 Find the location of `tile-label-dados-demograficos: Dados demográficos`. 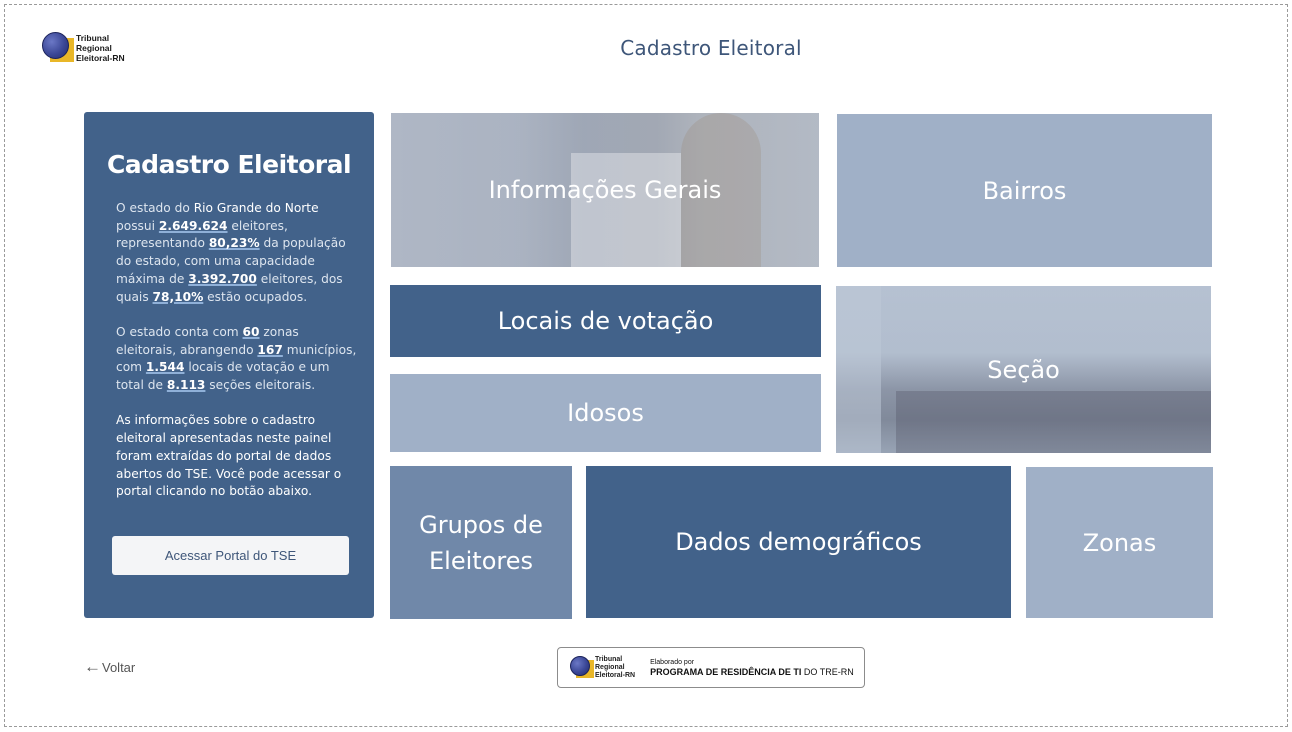

tile-label-dados-demograficos: Dados demográficos is located at coordinates (798, 542).